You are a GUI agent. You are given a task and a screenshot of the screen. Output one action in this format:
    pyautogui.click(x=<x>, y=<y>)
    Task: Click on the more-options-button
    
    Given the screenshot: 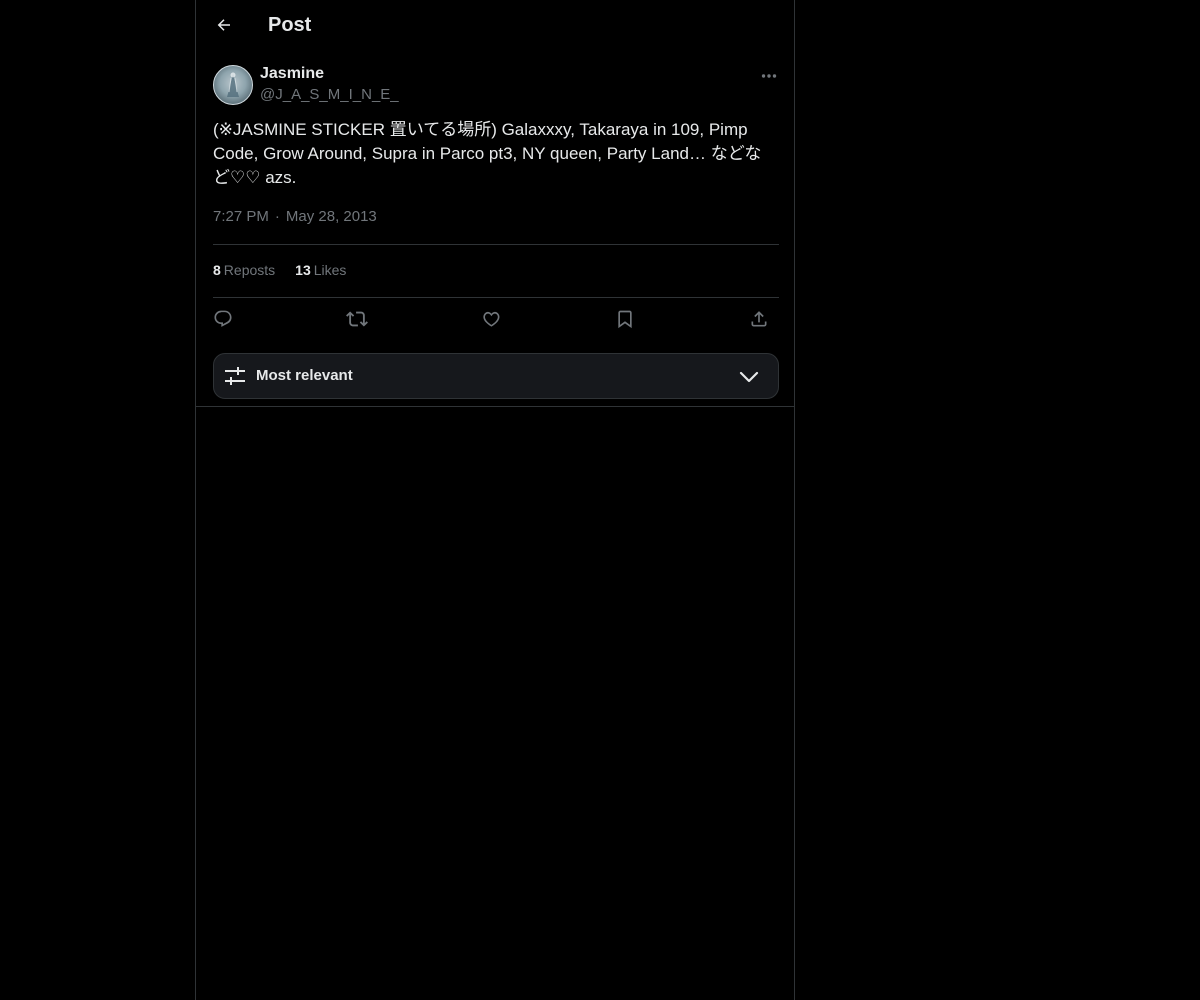 What is the action you would take?
    pyautogui.click(x=769, y=75)
    